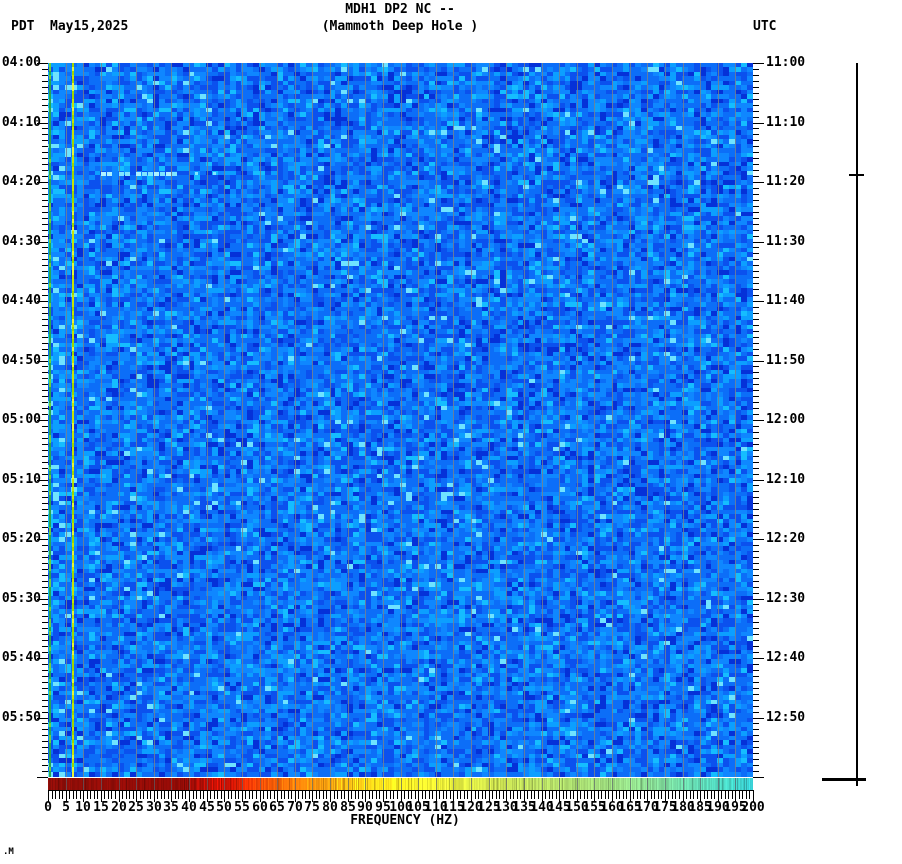 This screenshot has height=864, width=902. Describe the element at coordinates (786, 122) in the screenshot. I see `right-time-label: 11:10` at that location.